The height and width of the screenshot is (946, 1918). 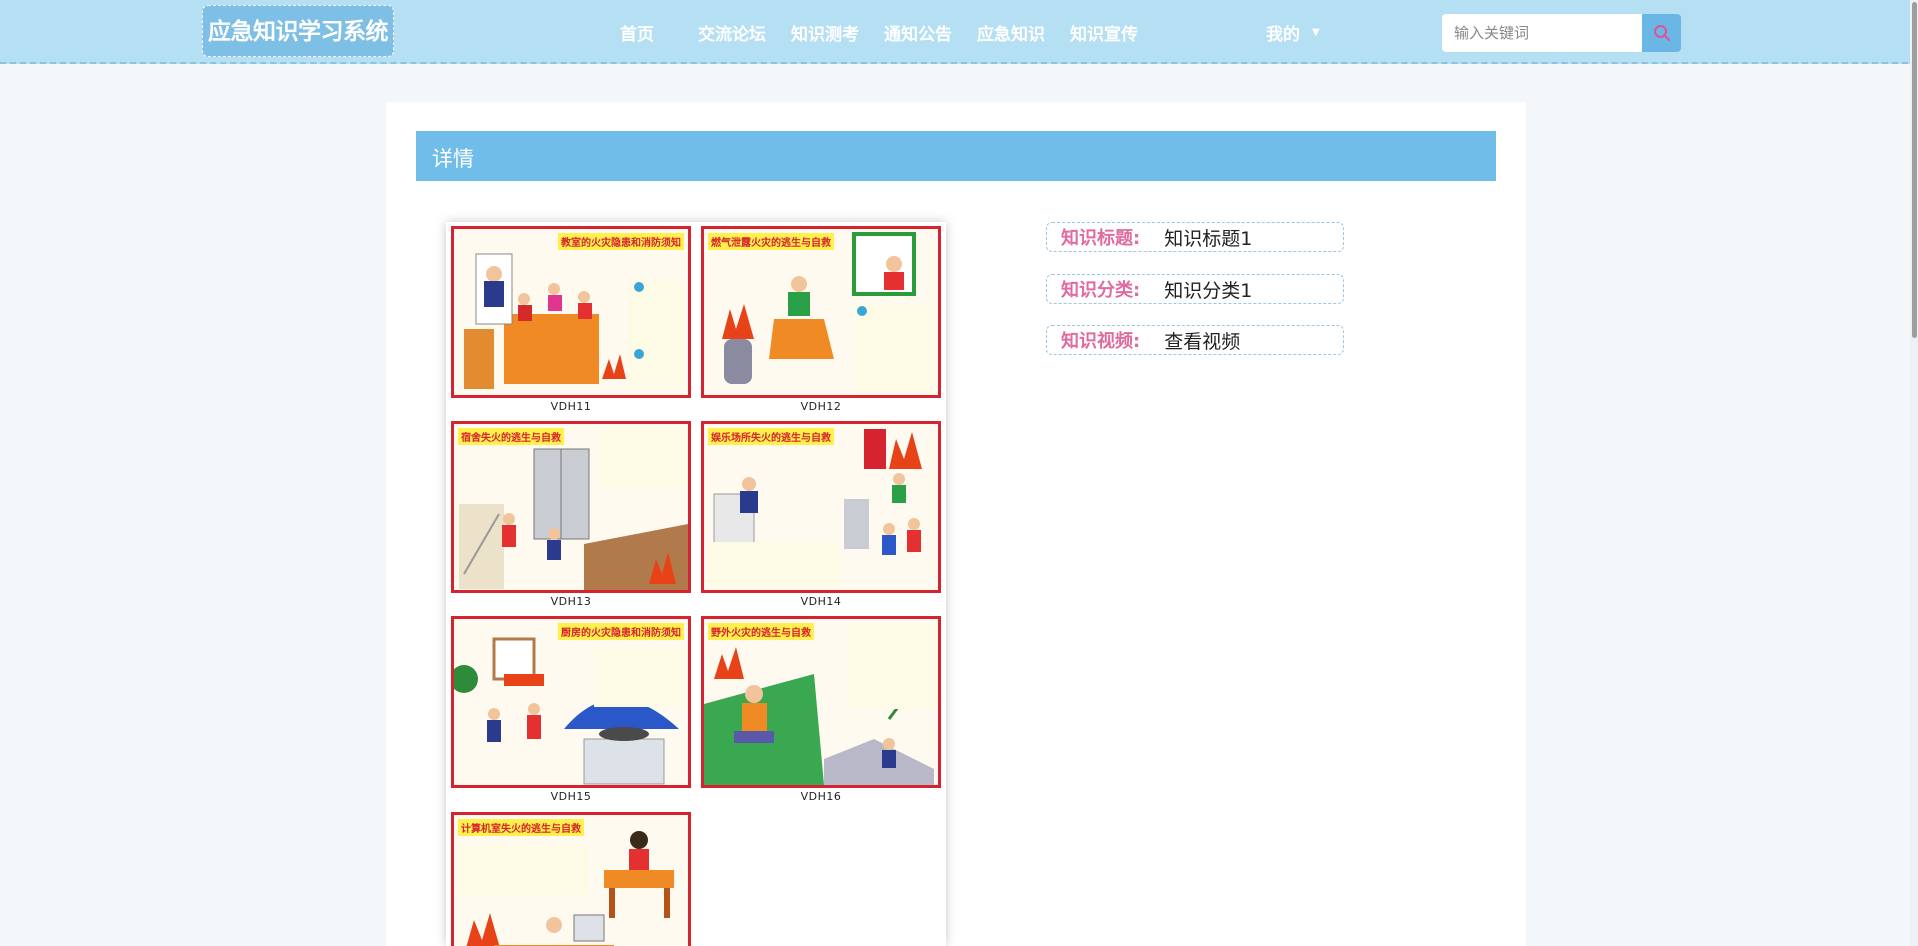 I want to click on title-value: 知识标题1, so click(x=1208, y=238).